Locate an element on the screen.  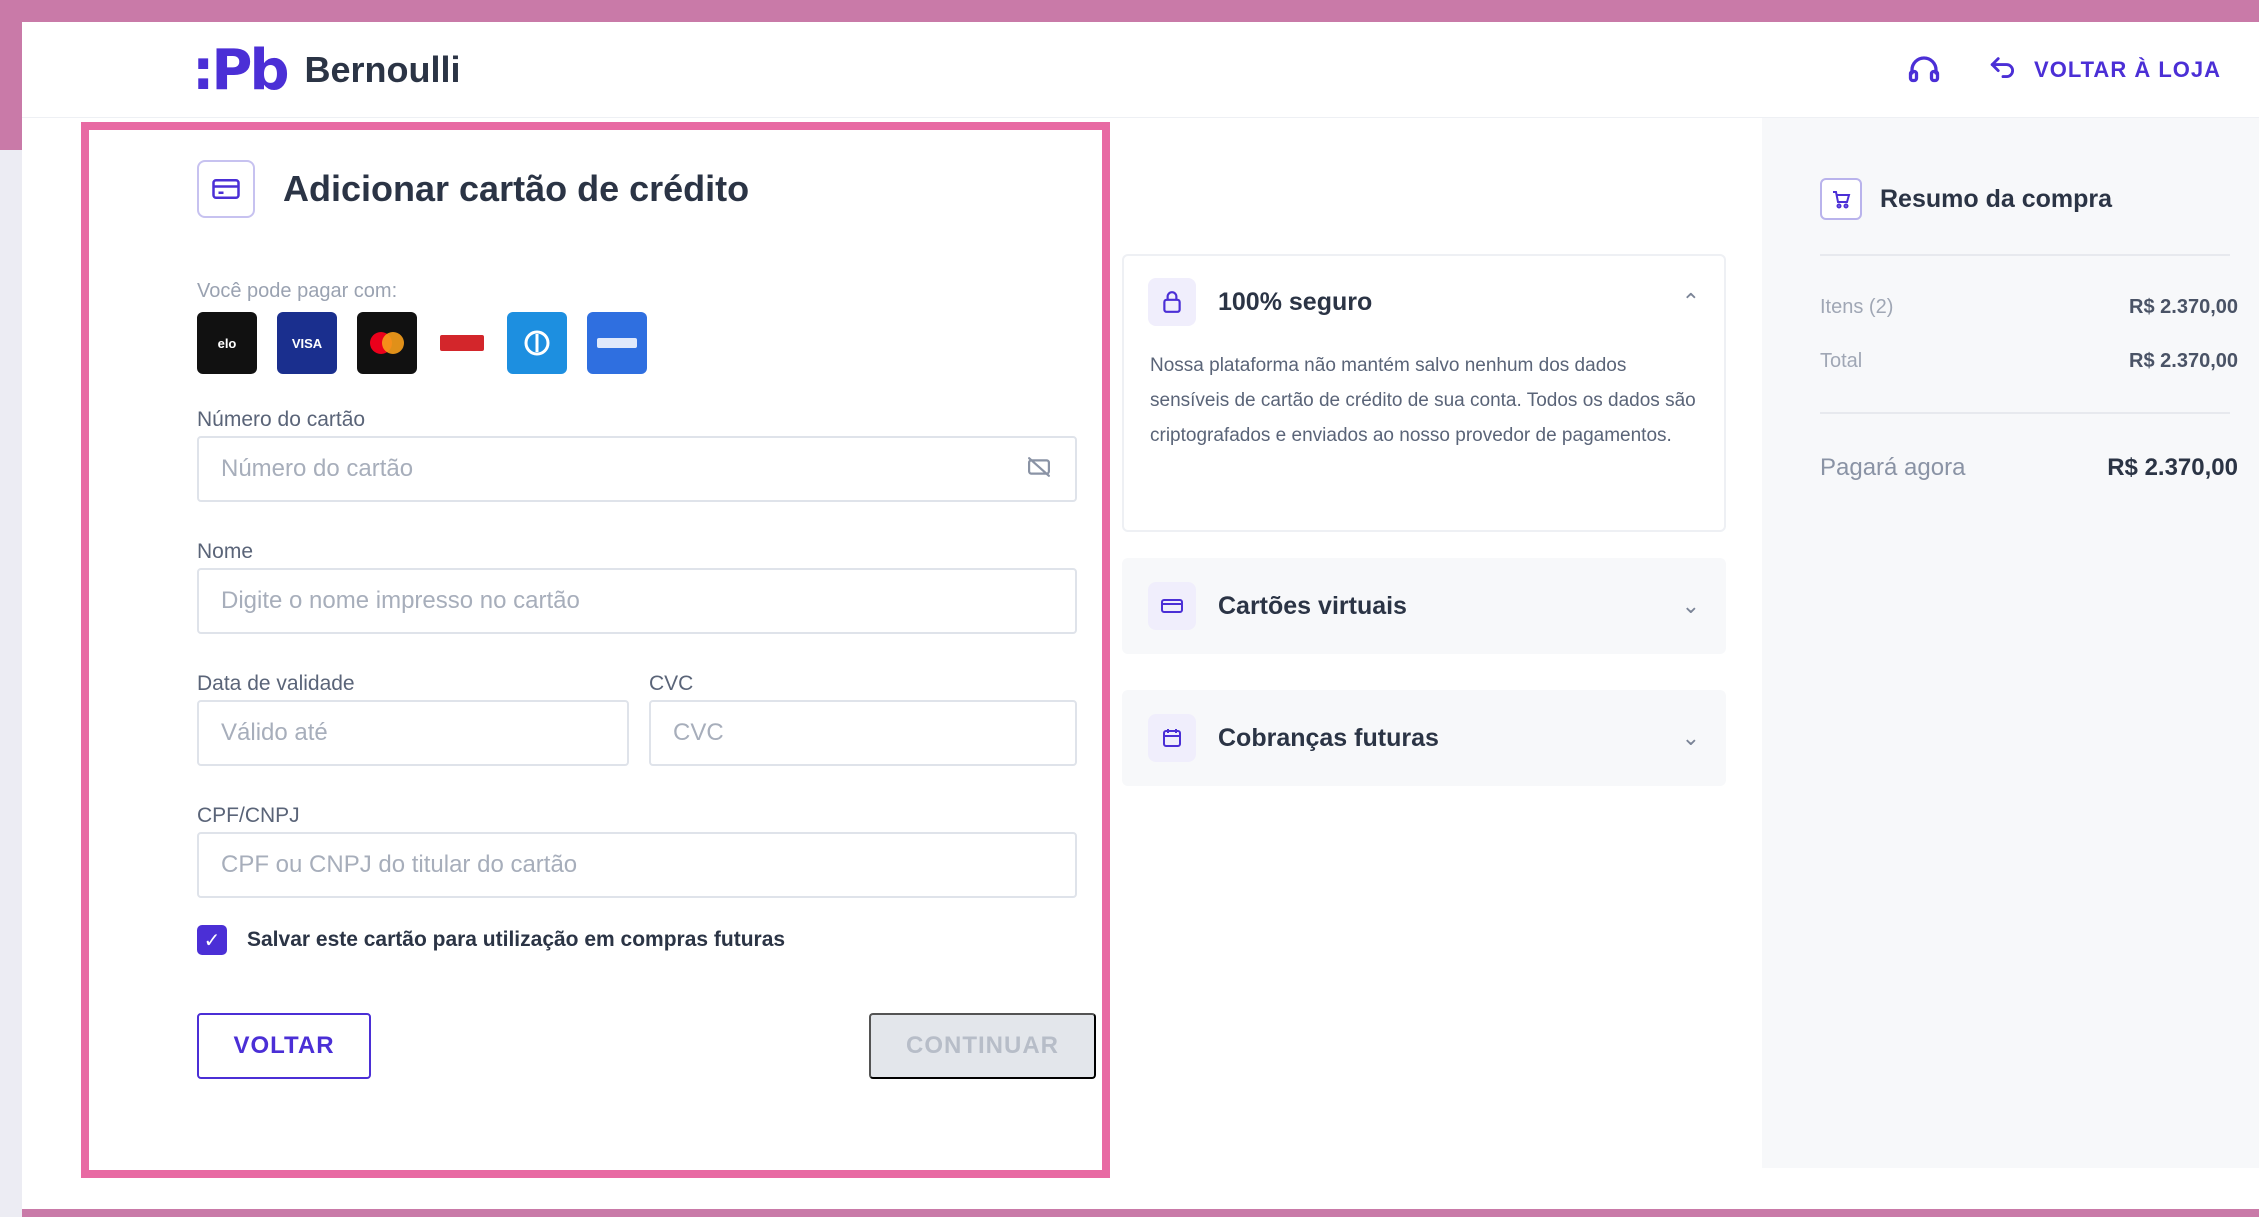
virtual-cards-panel: Cartões virtuais ⌄ is located at coordinates (1424, 606).